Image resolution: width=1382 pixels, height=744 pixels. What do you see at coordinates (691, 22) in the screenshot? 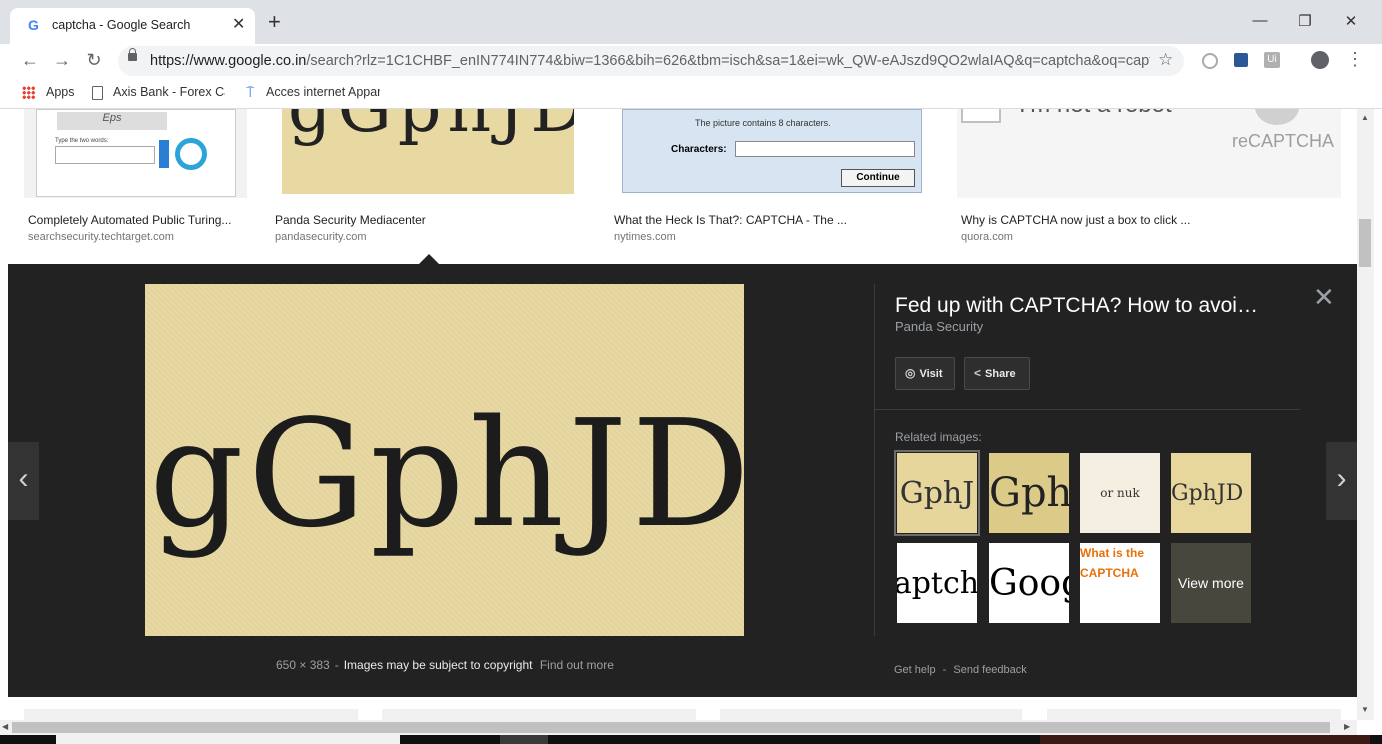
I see `tab-strip: G captcha - Google Search ✕ + — ❐ ✕` at bounding box center [691, 22].